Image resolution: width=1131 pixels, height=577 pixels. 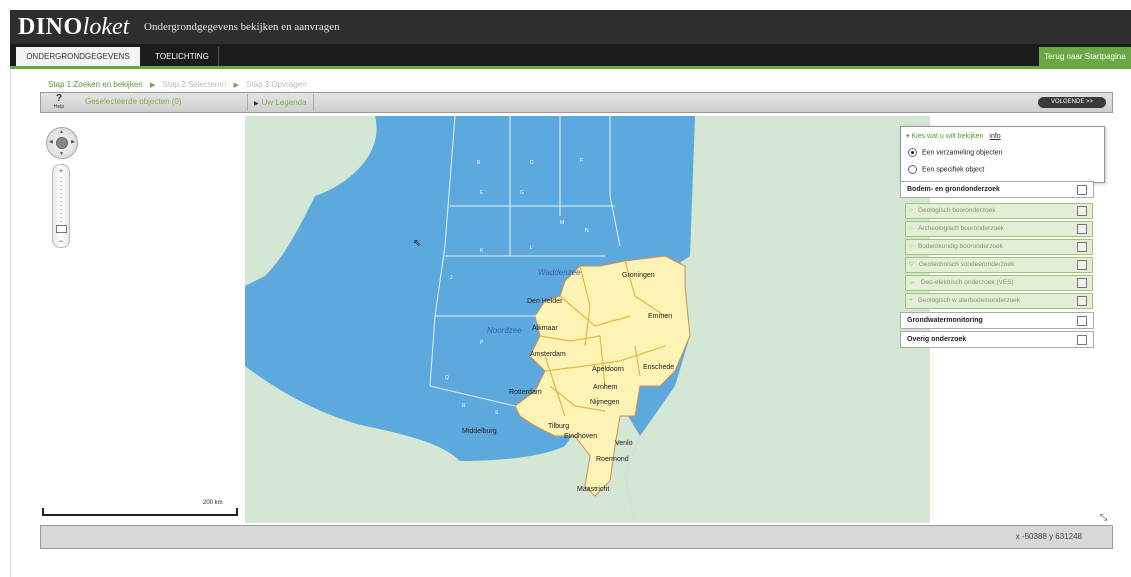 What do you see at coordinates (559, 272) in the screenshot?
I see `sea-label-waddenzee: Waddenzee` at bounding box center [559, 272].